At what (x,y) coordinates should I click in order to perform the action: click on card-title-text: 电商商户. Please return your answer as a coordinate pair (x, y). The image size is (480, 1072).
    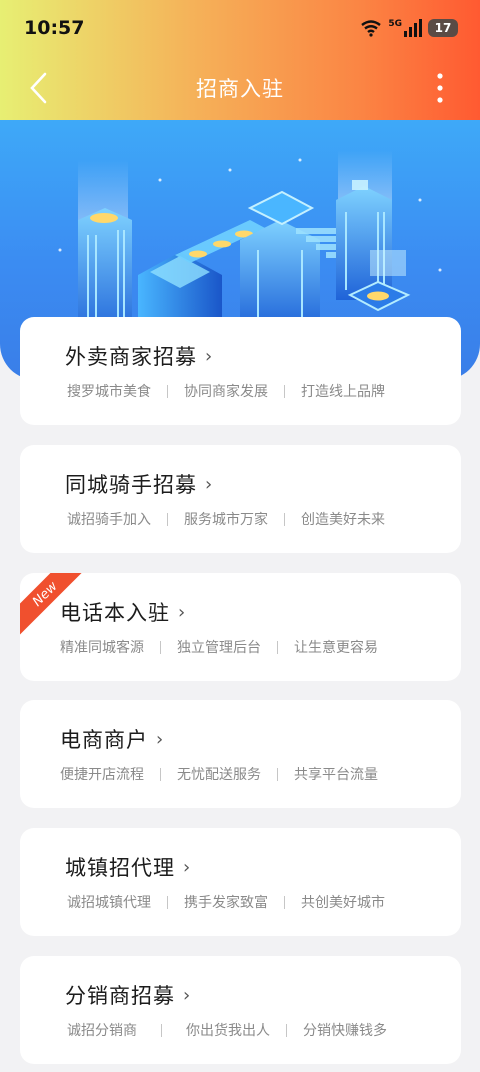
    Looking at the image, I should click on (104, 740).